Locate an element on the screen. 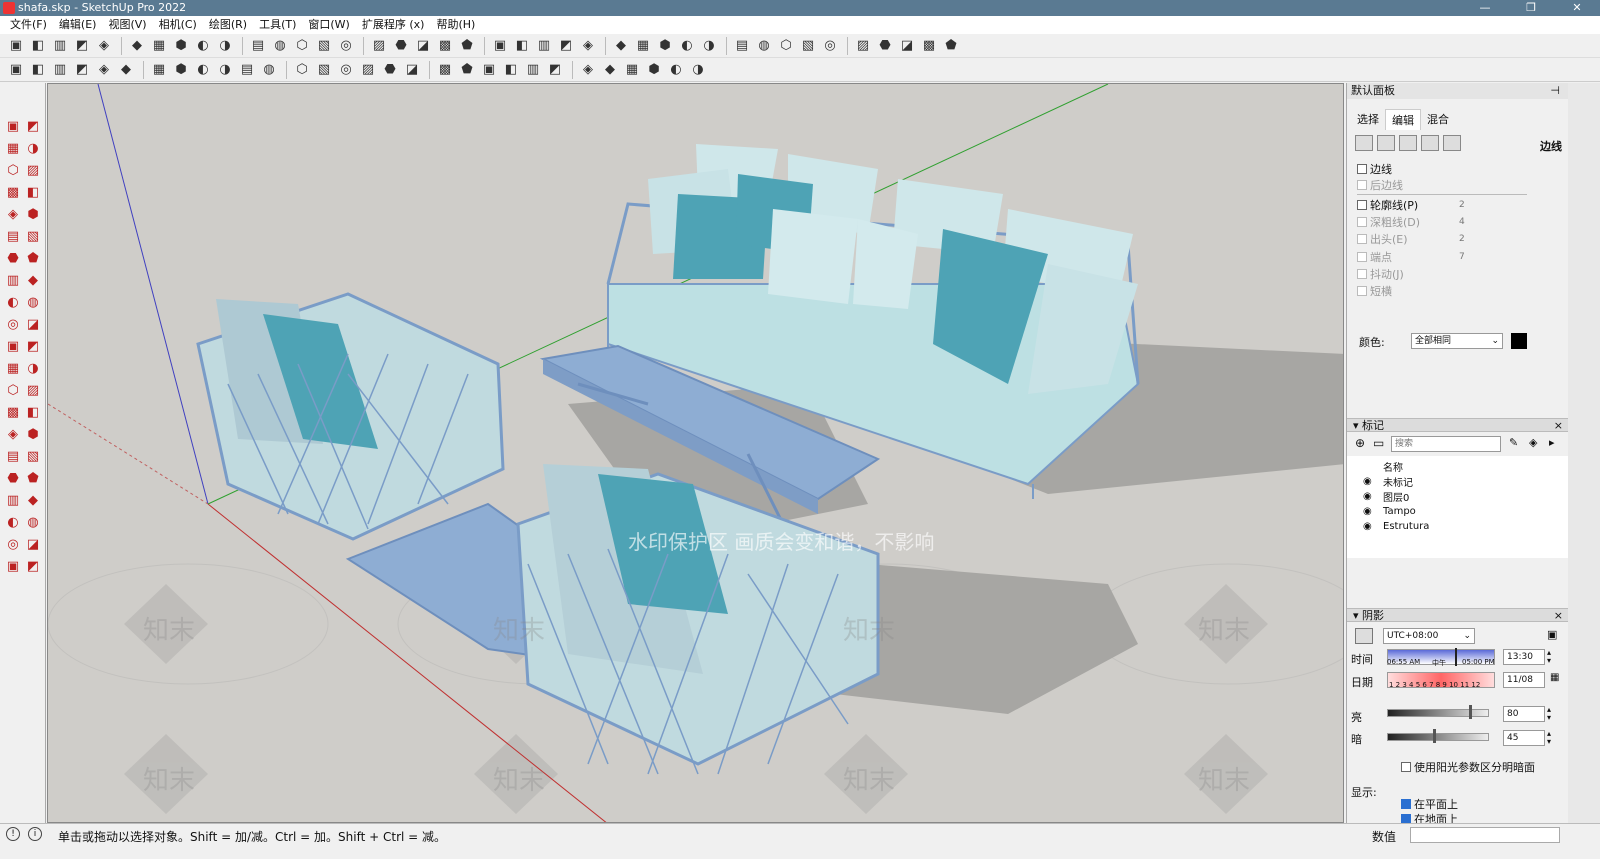 This screenshot has height=859, width=1600. toggle-shadows-icon is located at coordinates (1364, 636).